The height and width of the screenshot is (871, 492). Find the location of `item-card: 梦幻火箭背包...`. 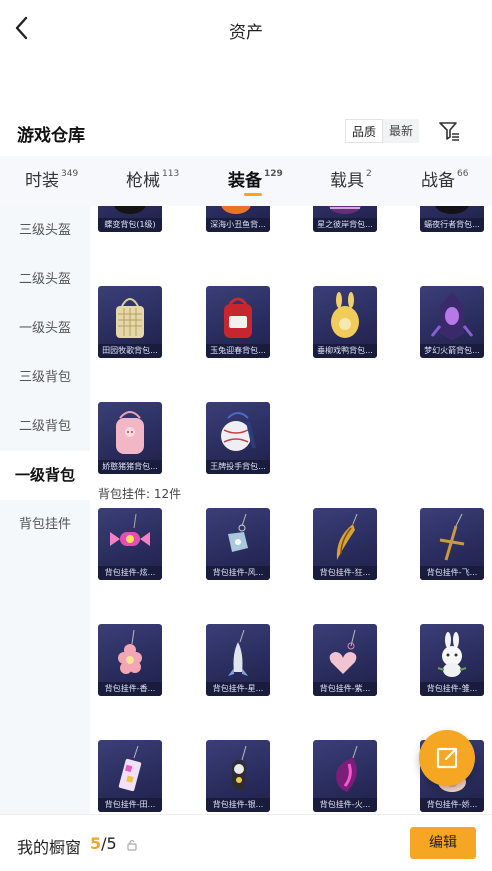

item-card: 梦幻火箭背包... is located at coordinates (452, 322).